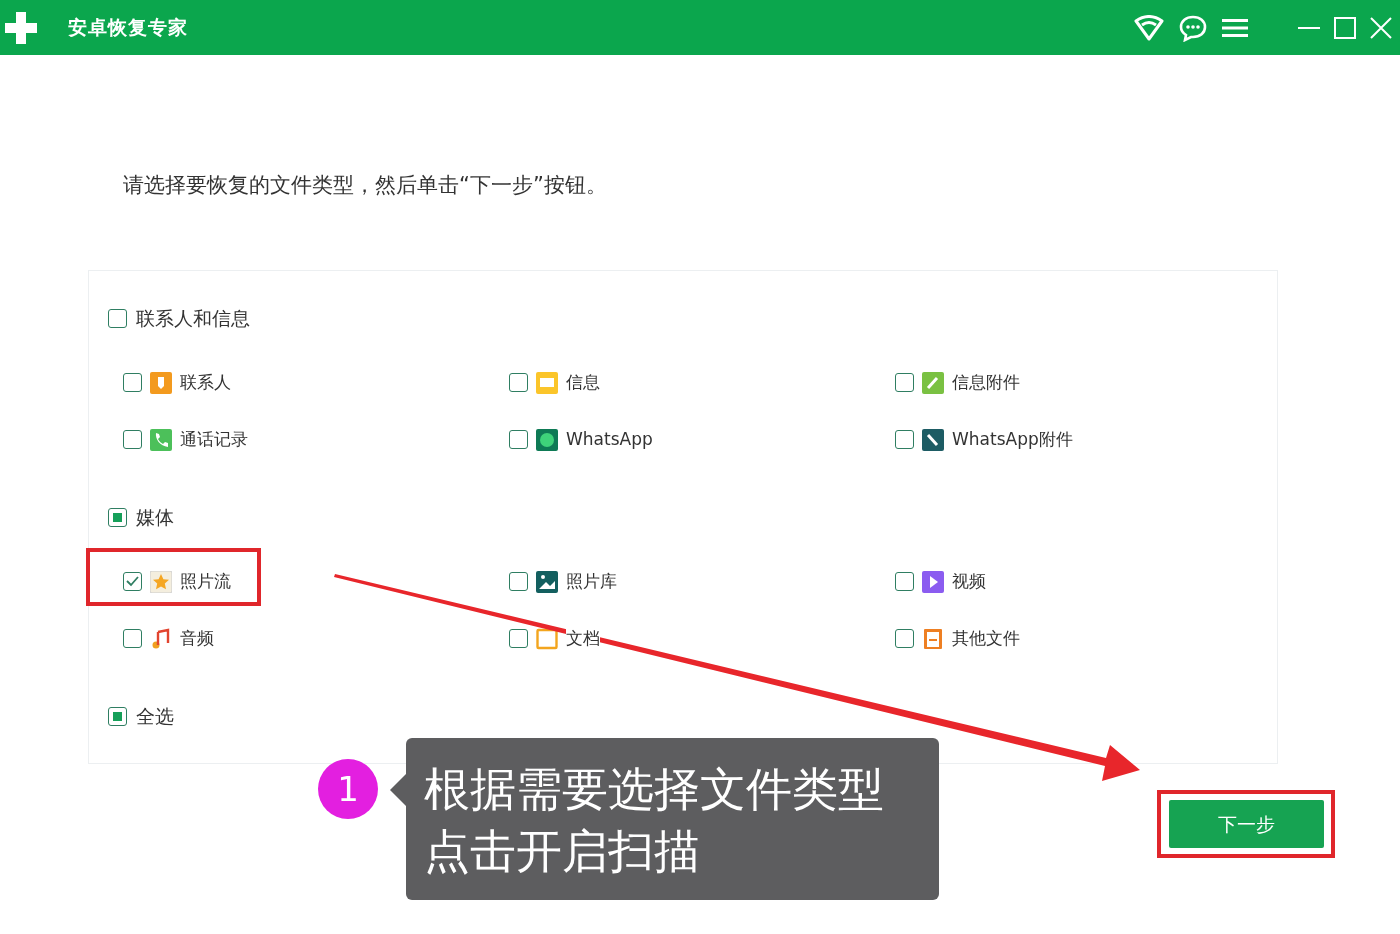 The width and height of the screenshot is (1400, 934). What do you see at coordinates (1345, 27) in the screenshot?
I see `maximize-icon` at bounding box center [1345, 27].